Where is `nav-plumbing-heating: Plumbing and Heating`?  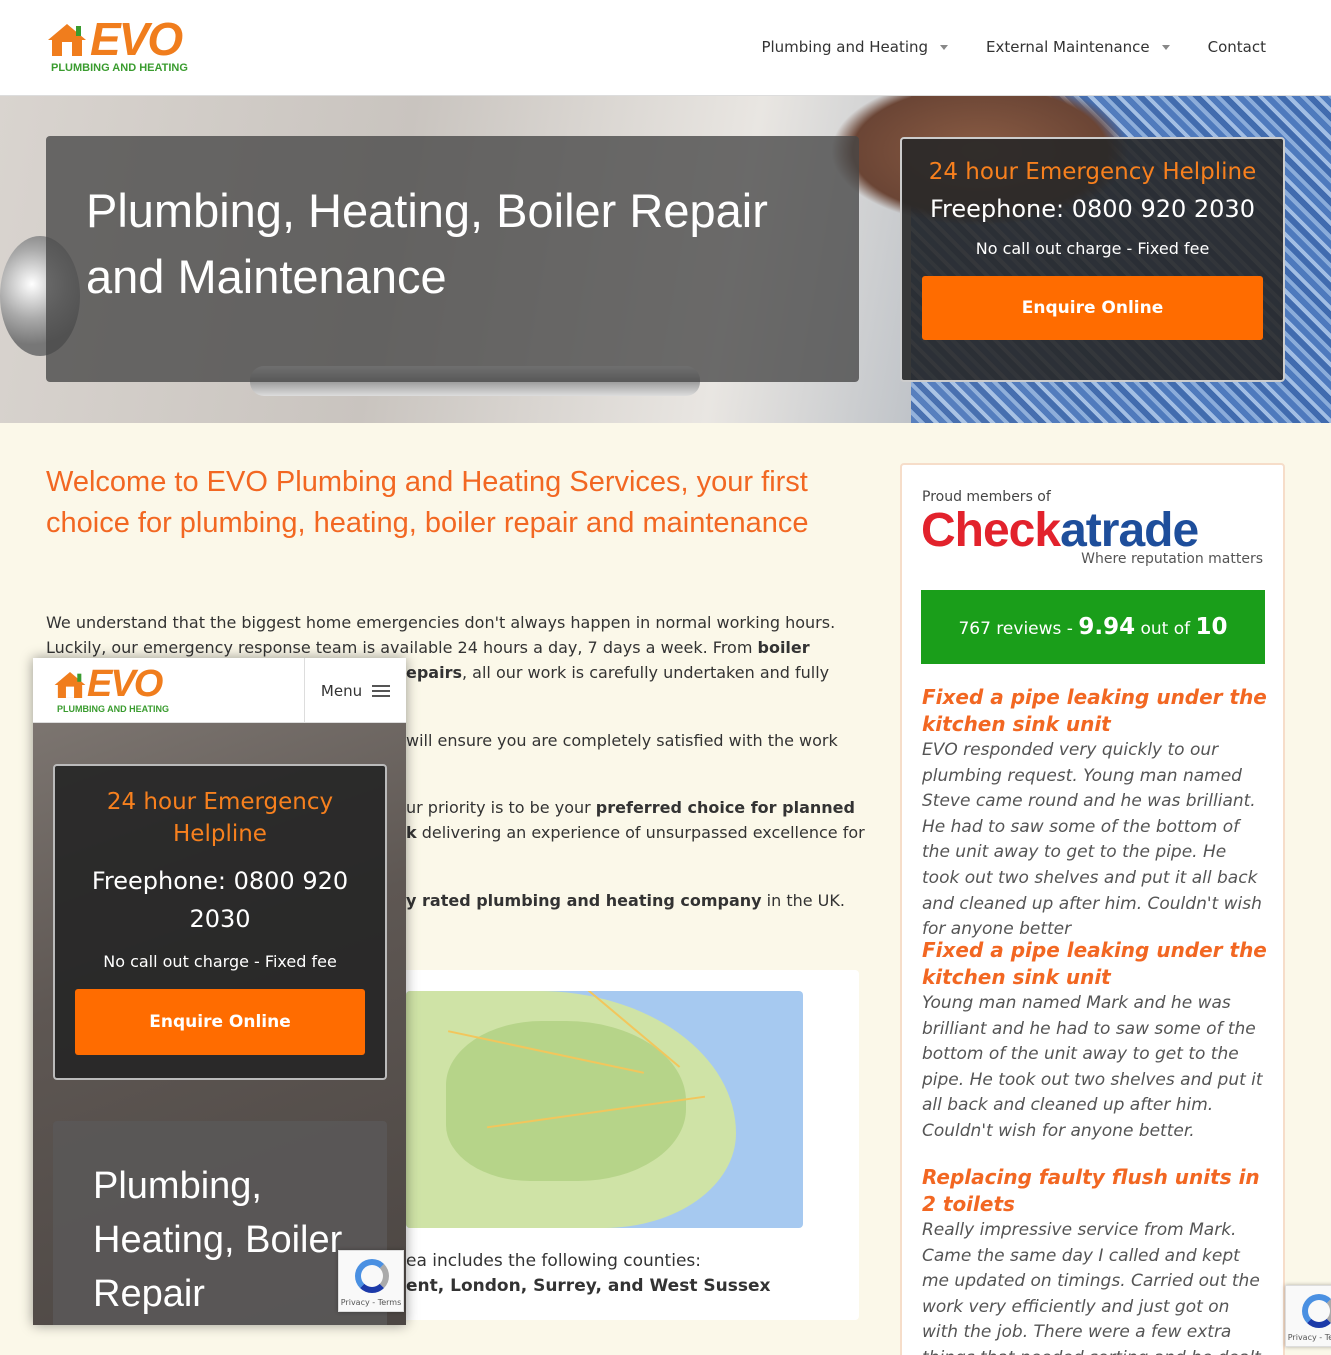 nav-plumbing-heating: Plumbing and Heating is located at coordinates (855, 47).